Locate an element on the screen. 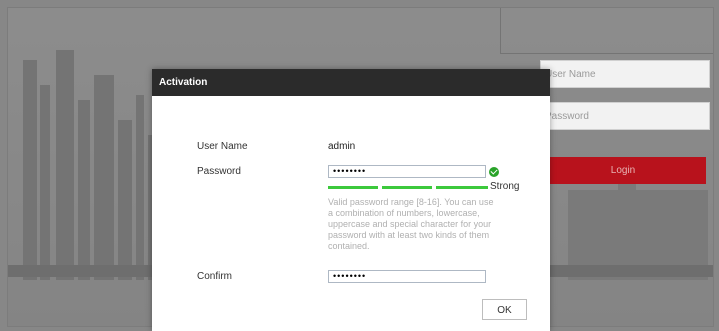 This screenshot has width=719, height=331. background-username-input: User Name is located at coordinates (625, 74).